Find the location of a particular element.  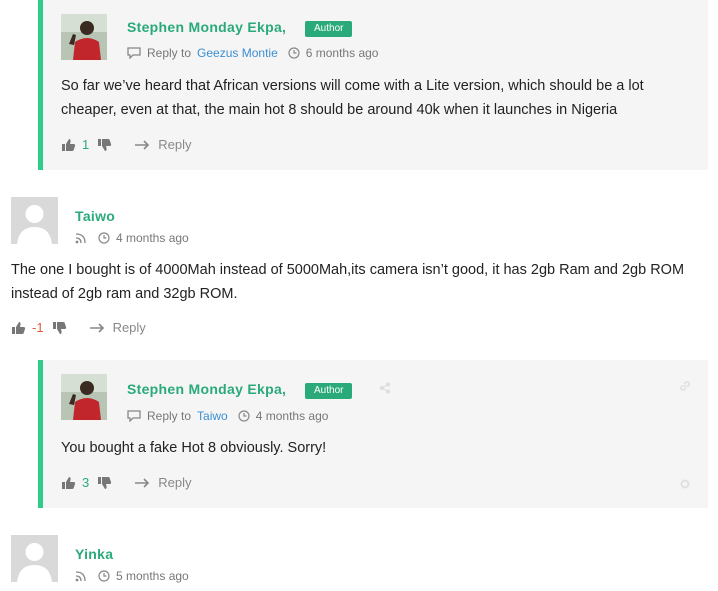

share-icon is located at coordinates (385, 388).